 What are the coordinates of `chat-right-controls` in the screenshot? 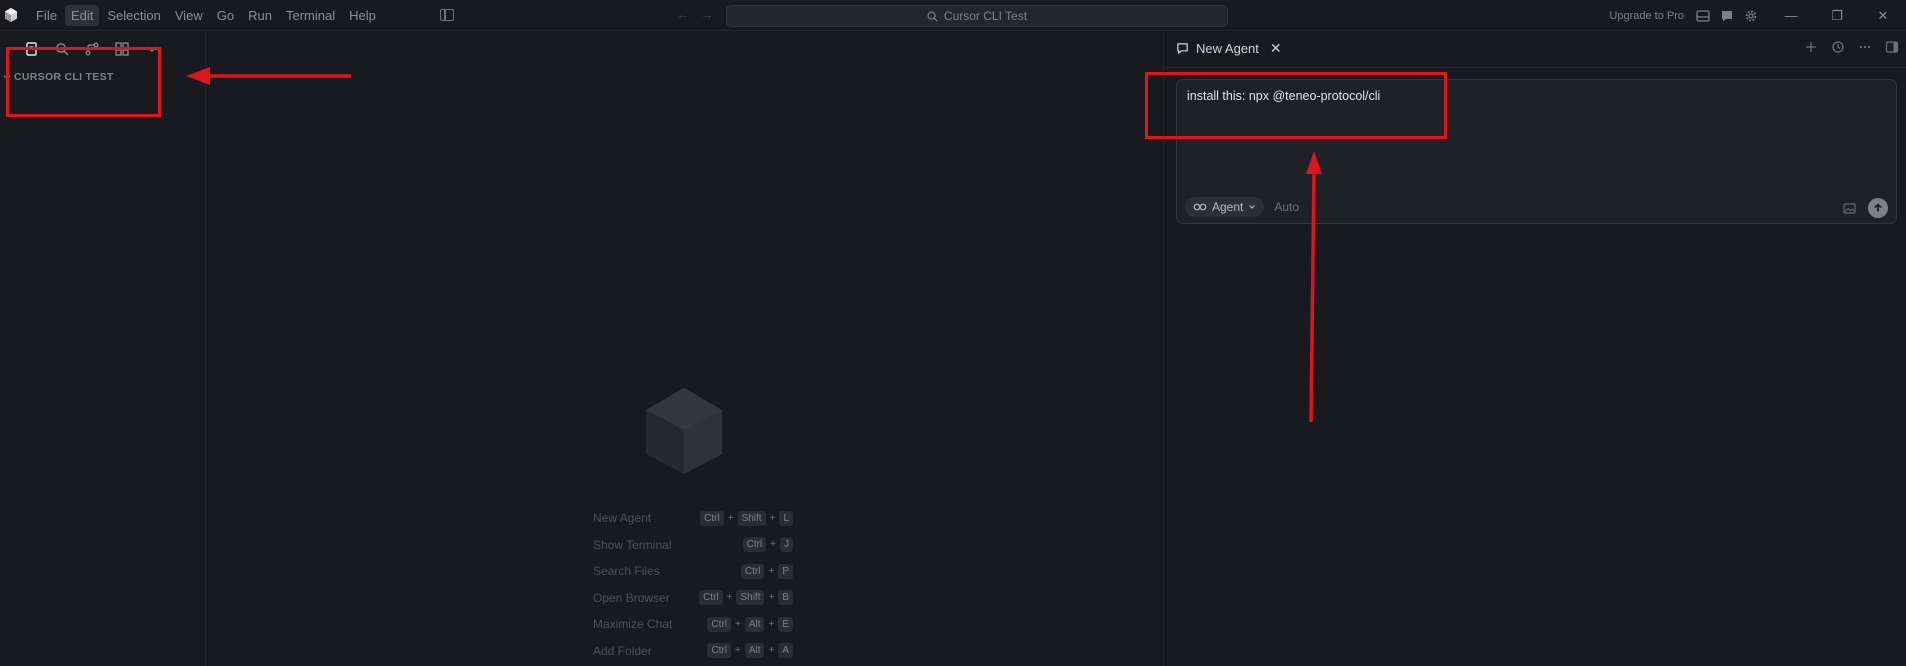 It's located at (1865, 208).